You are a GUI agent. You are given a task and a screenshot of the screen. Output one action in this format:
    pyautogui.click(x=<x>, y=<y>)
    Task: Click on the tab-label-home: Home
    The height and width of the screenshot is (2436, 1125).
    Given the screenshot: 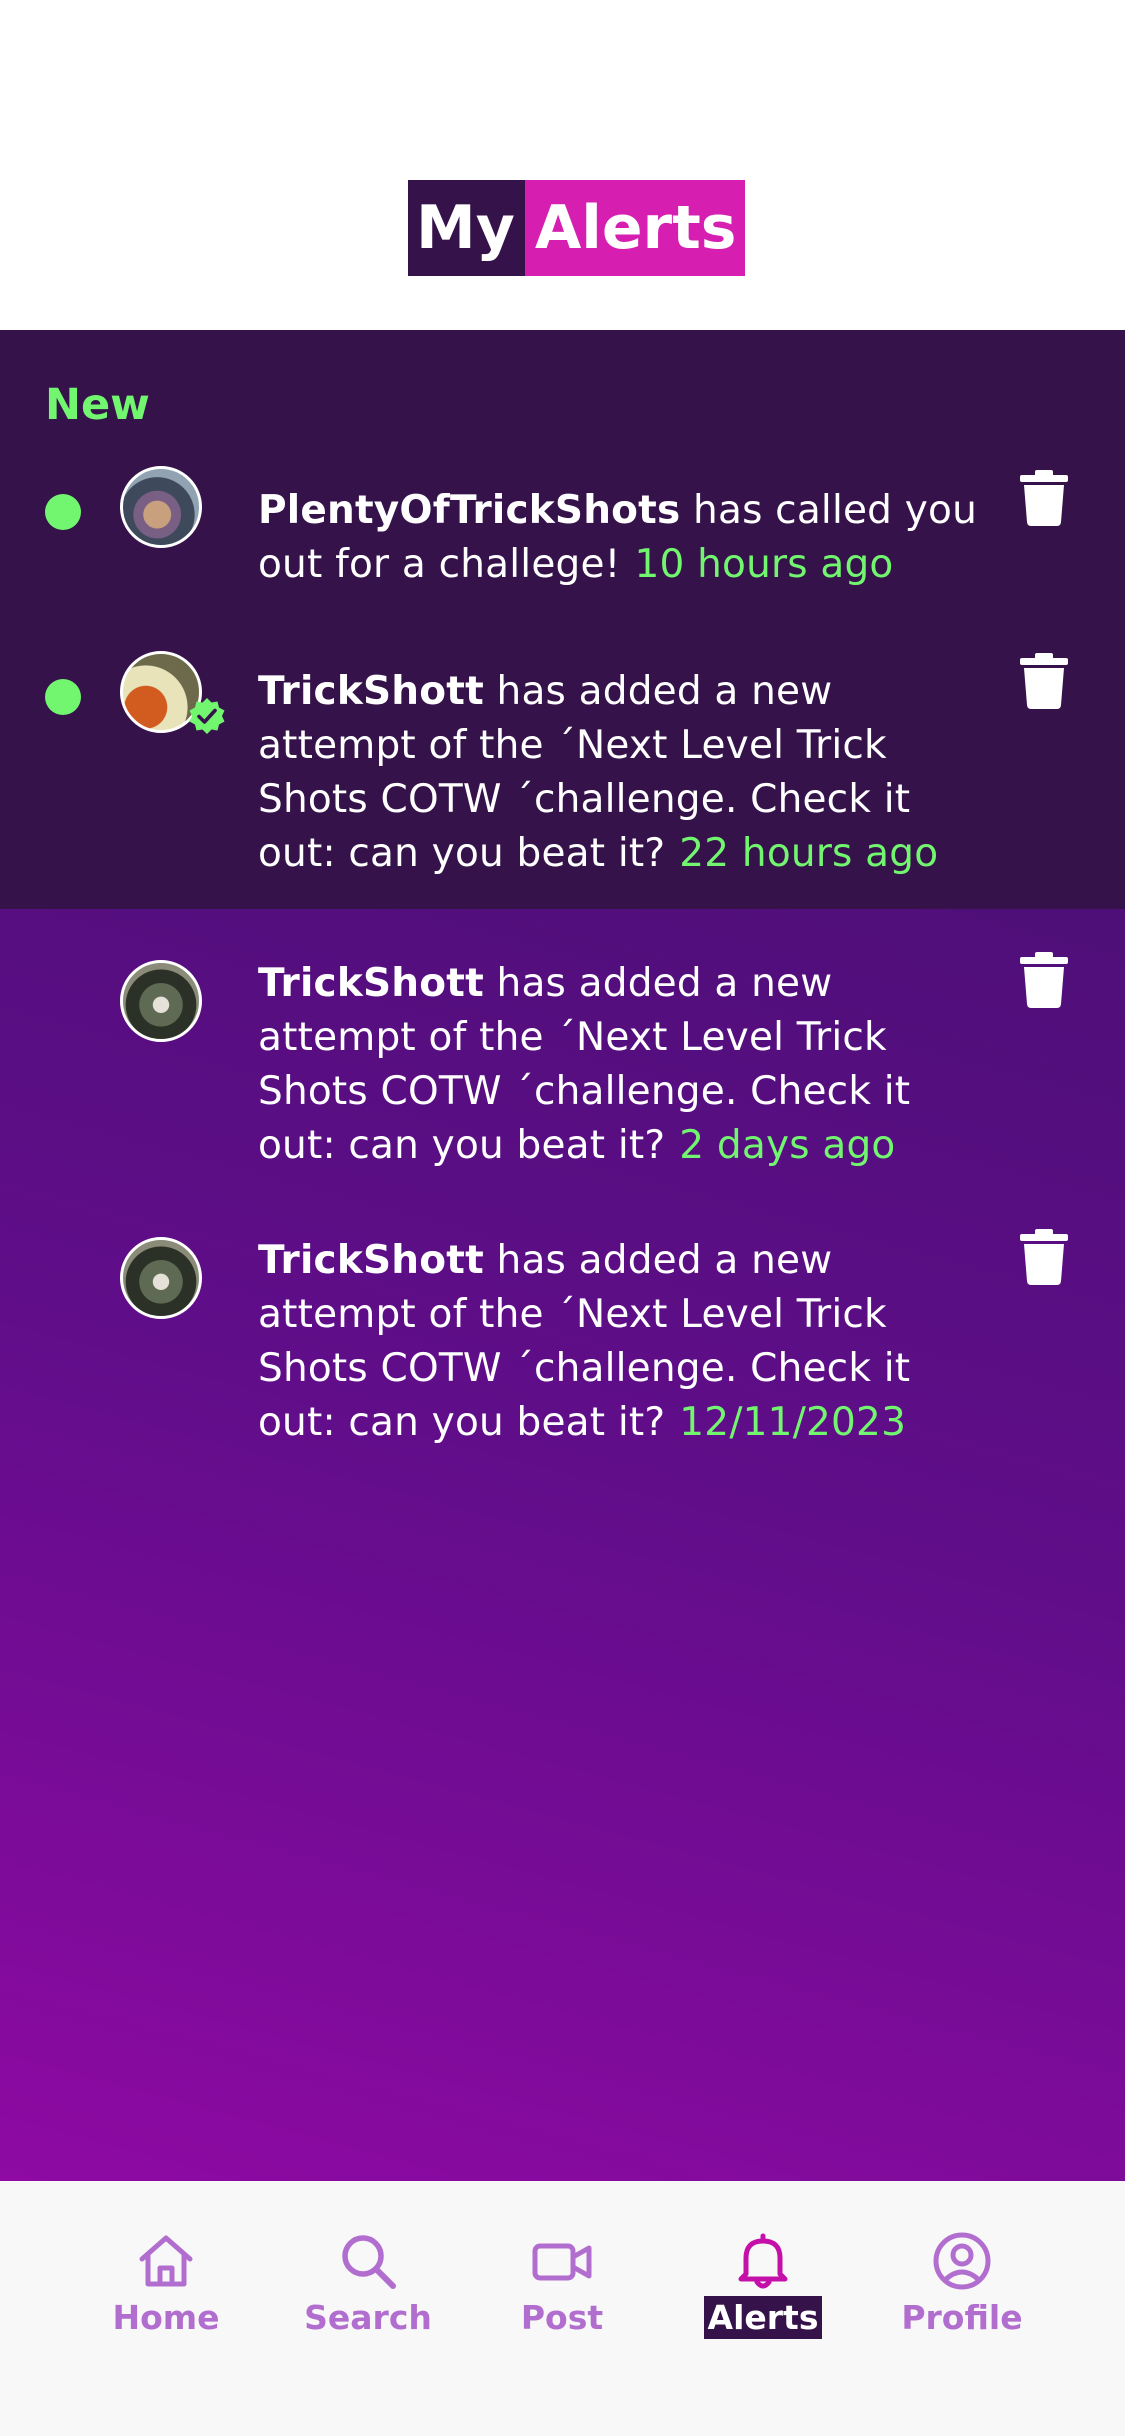 What is the action you would take?
    pyautogui.click(x=166, y=2317)
    